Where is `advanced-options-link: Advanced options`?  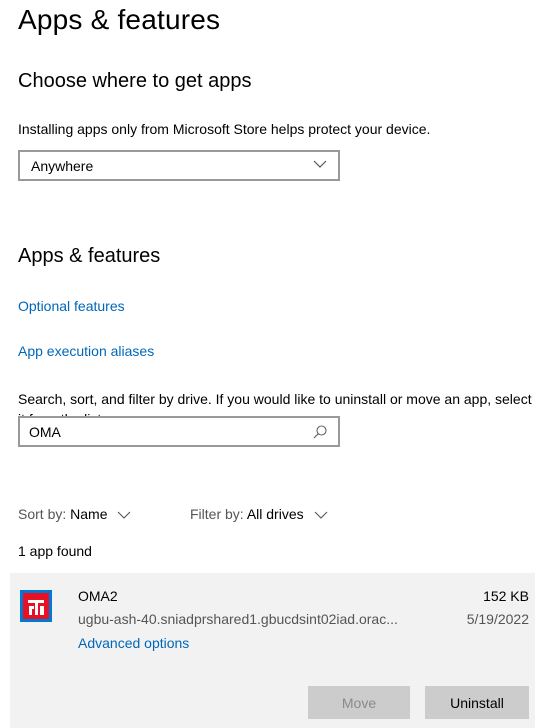 advanced-options-link: Advanced options is located at coordinates (133, 643).